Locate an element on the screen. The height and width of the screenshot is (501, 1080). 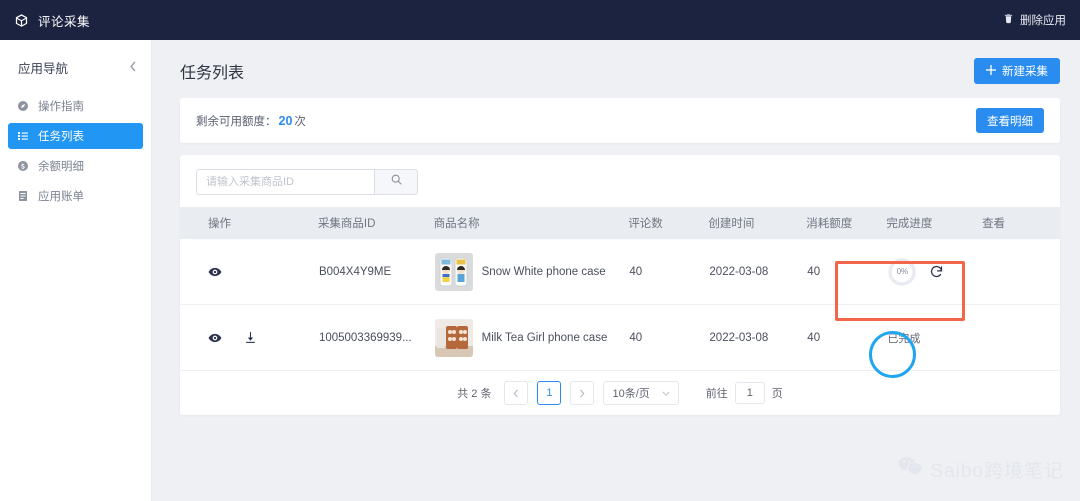
column-header-progress: 完成进度 is located at coordinates (934, 223).